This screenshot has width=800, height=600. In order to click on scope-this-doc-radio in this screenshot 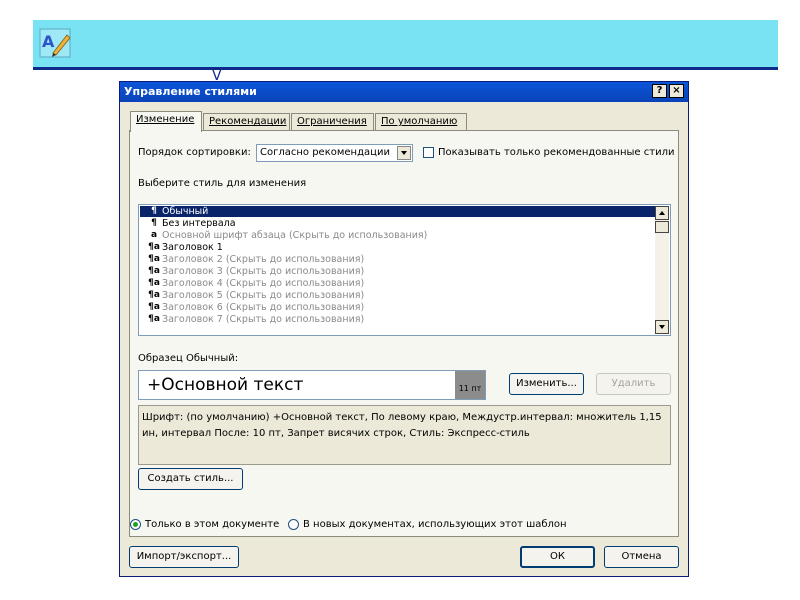, I will do `click(135, 524)`.